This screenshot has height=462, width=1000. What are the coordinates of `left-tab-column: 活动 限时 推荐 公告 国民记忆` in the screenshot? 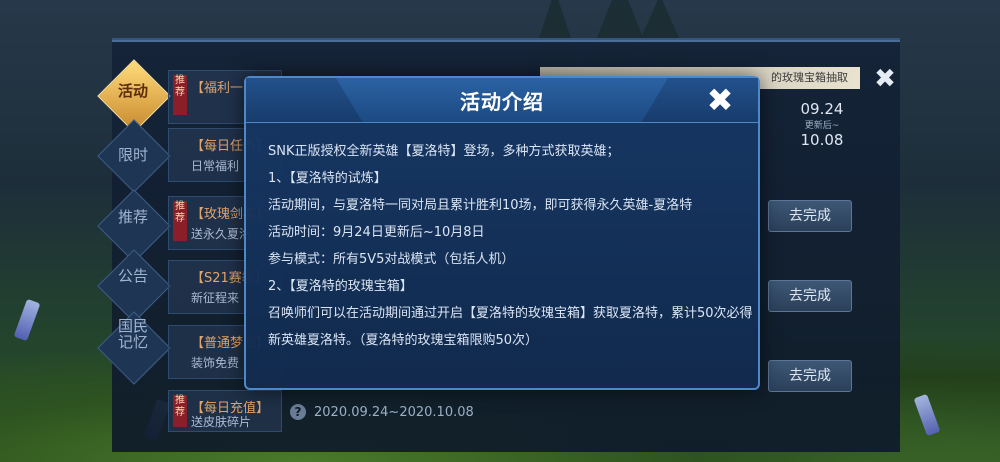 It's located at (134, 254).